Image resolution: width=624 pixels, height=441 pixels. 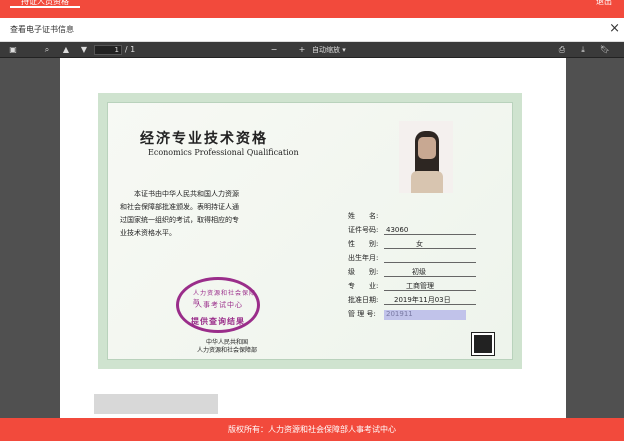 What do you see at coordinates (312, 9) in the screenshot?
I see `top-bar: 持证人员资格 退出` at bounding box center [312, 9].